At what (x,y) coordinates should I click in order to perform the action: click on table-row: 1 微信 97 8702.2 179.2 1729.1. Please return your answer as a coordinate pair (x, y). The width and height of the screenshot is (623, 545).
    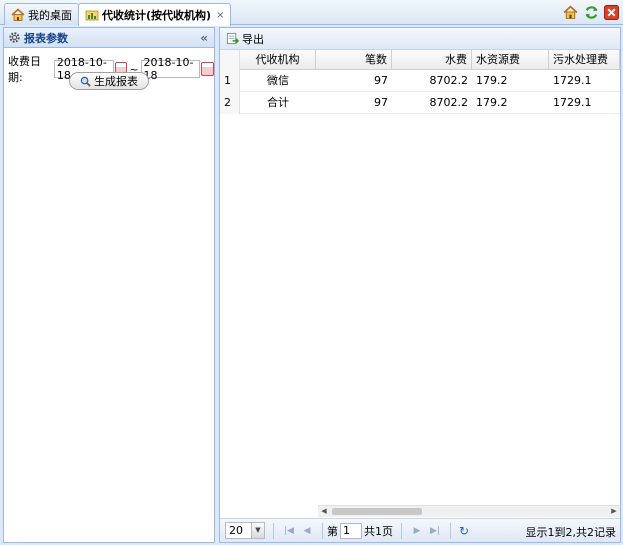
    Looking at the image, I should click on (420, 81).